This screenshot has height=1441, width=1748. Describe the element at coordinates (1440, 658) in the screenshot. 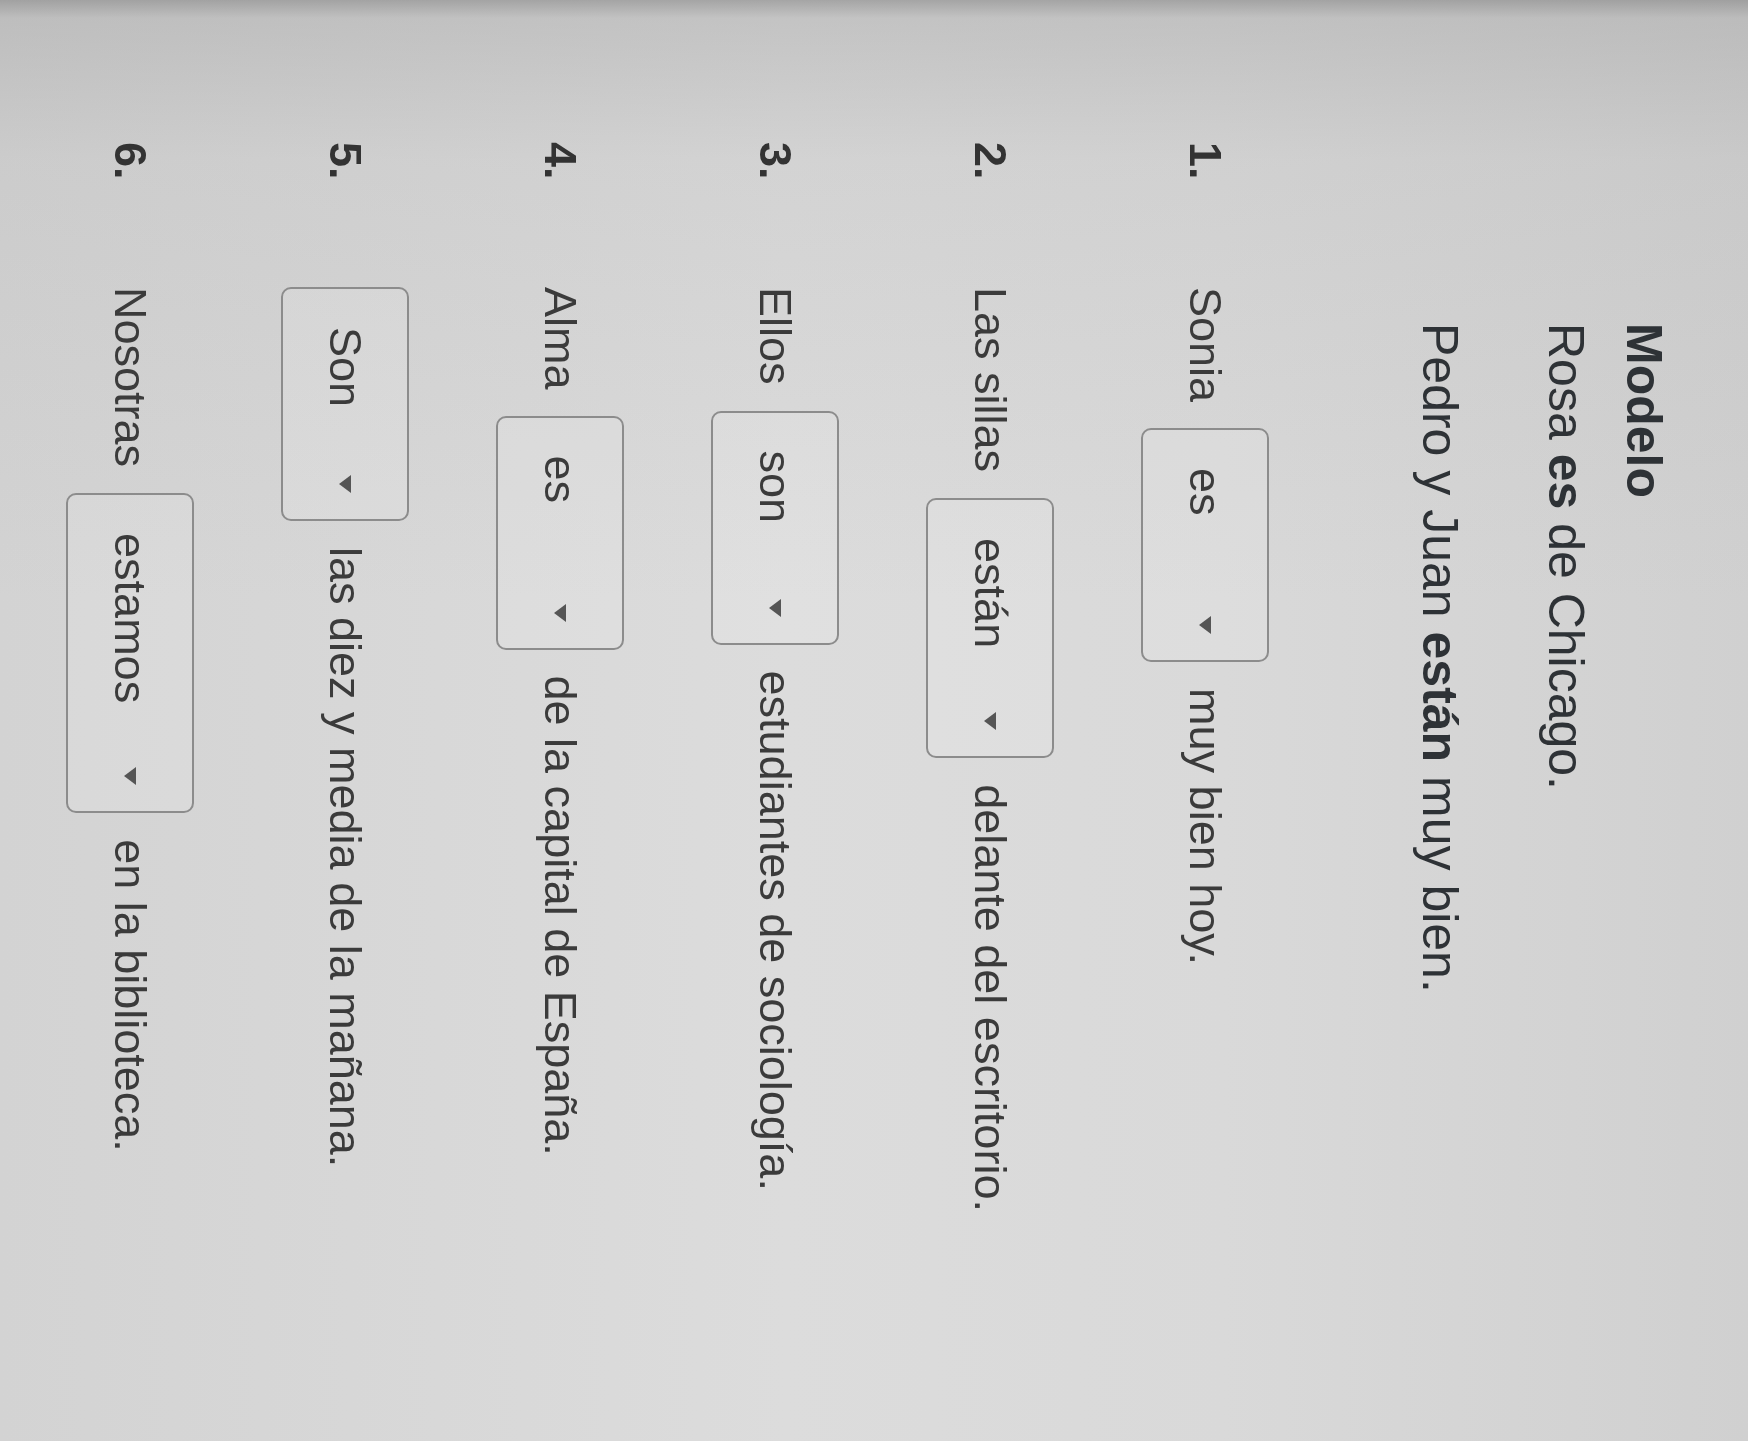

I see `example-sentence: Pedro y Juan están muy bien.` at that location.